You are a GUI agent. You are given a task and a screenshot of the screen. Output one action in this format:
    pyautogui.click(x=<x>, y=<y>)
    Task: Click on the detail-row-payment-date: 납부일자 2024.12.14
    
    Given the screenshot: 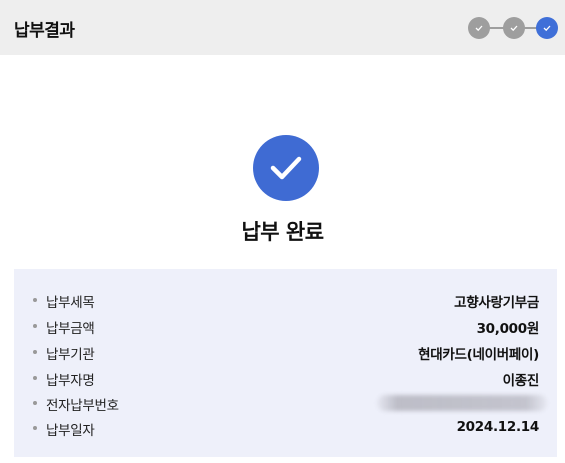 What is the action you would take?
    pyautogui.click(x=285, y=428)
    